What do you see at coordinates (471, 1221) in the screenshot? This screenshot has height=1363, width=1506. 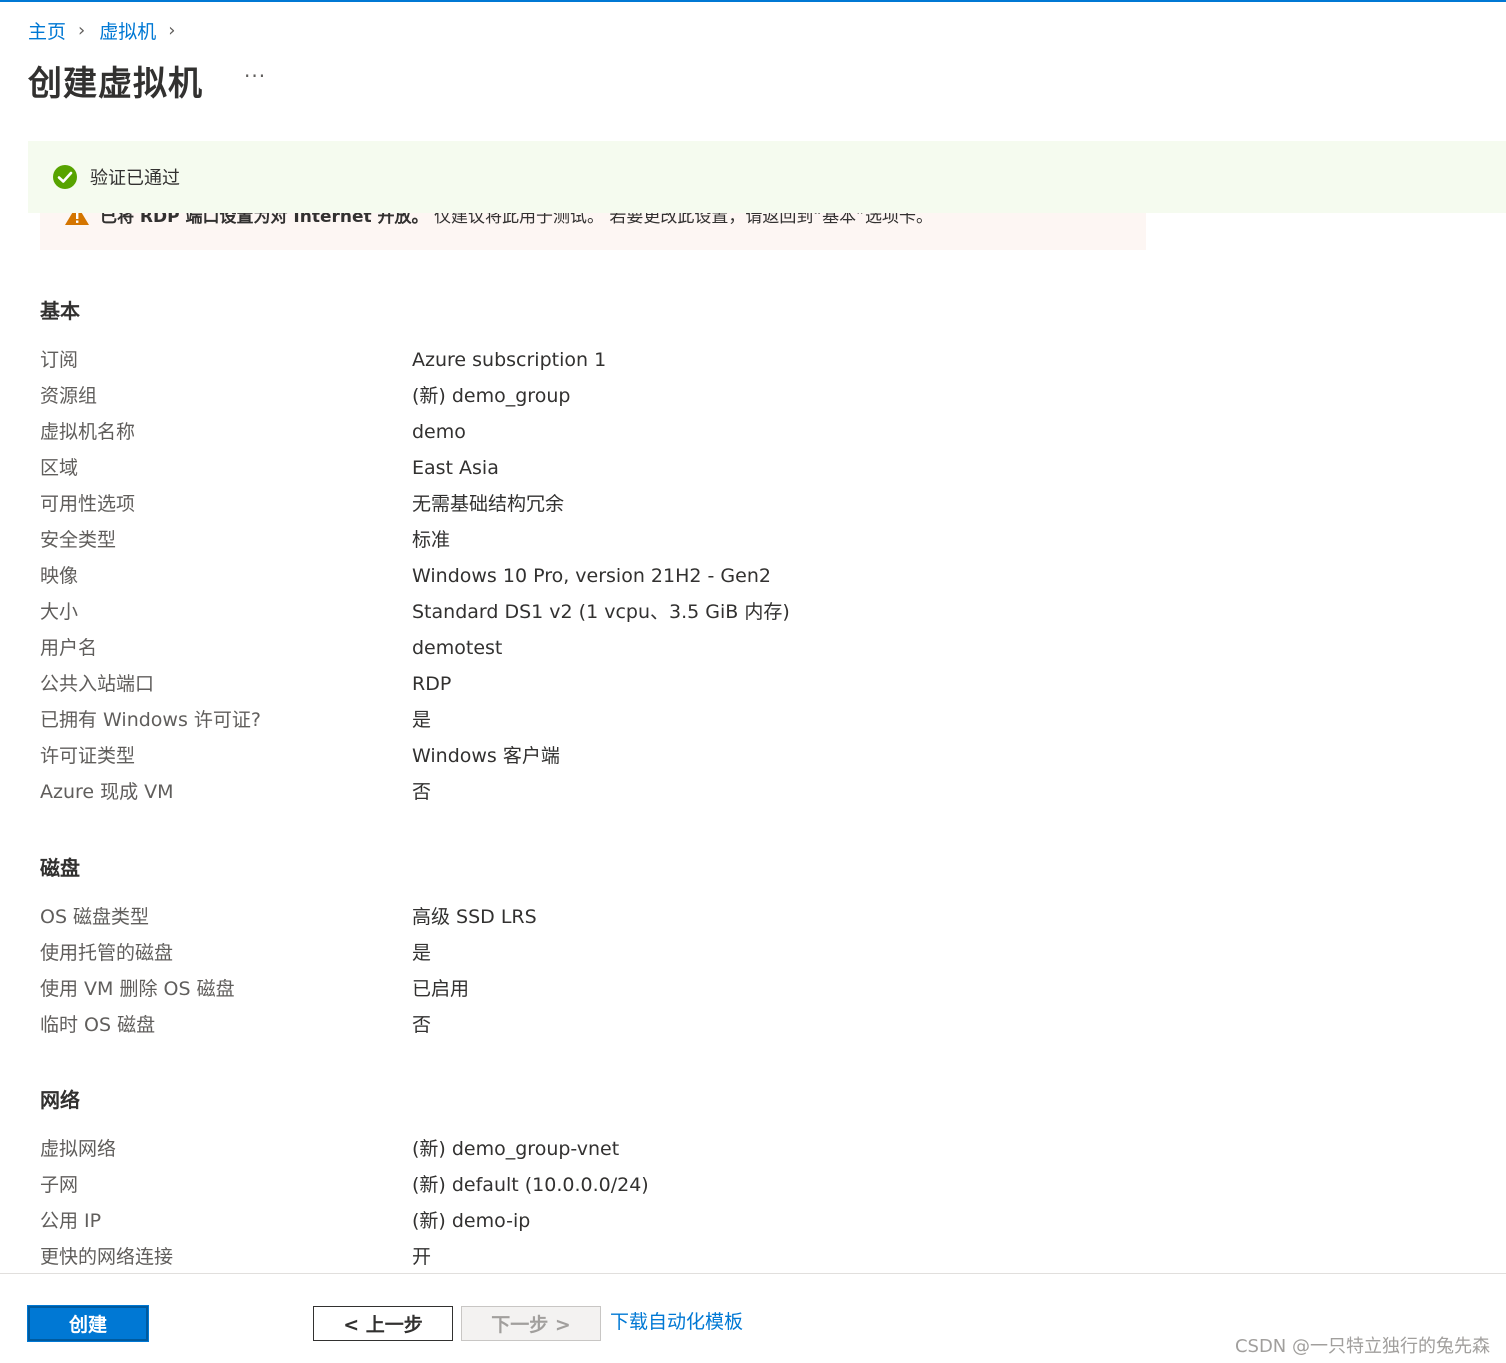 I see `summary-value: (新) demo-ip` at bounding box center [471, 1221].